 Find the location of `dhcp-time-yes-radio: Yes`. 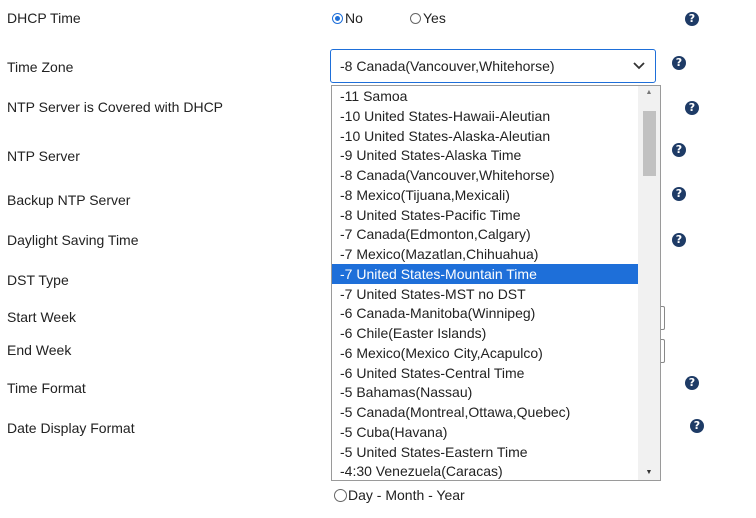

dhcp-time-yes-radio: Yes is located at coordinates (428, 18).